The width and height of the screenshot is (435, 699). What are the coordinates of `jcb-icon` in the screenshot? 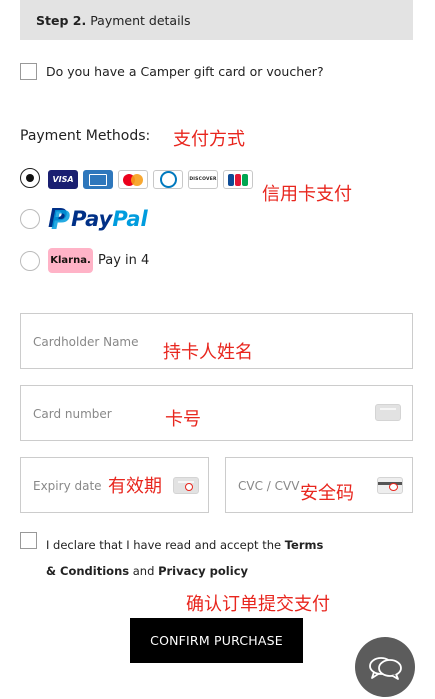 It's located at (238, 179).